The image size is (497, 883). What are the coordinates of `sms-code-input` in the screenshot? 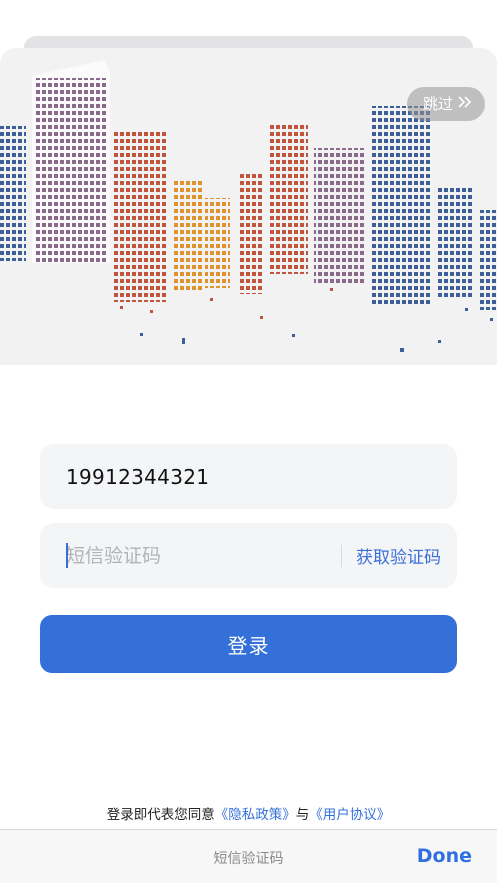 It's located at (203, 555).